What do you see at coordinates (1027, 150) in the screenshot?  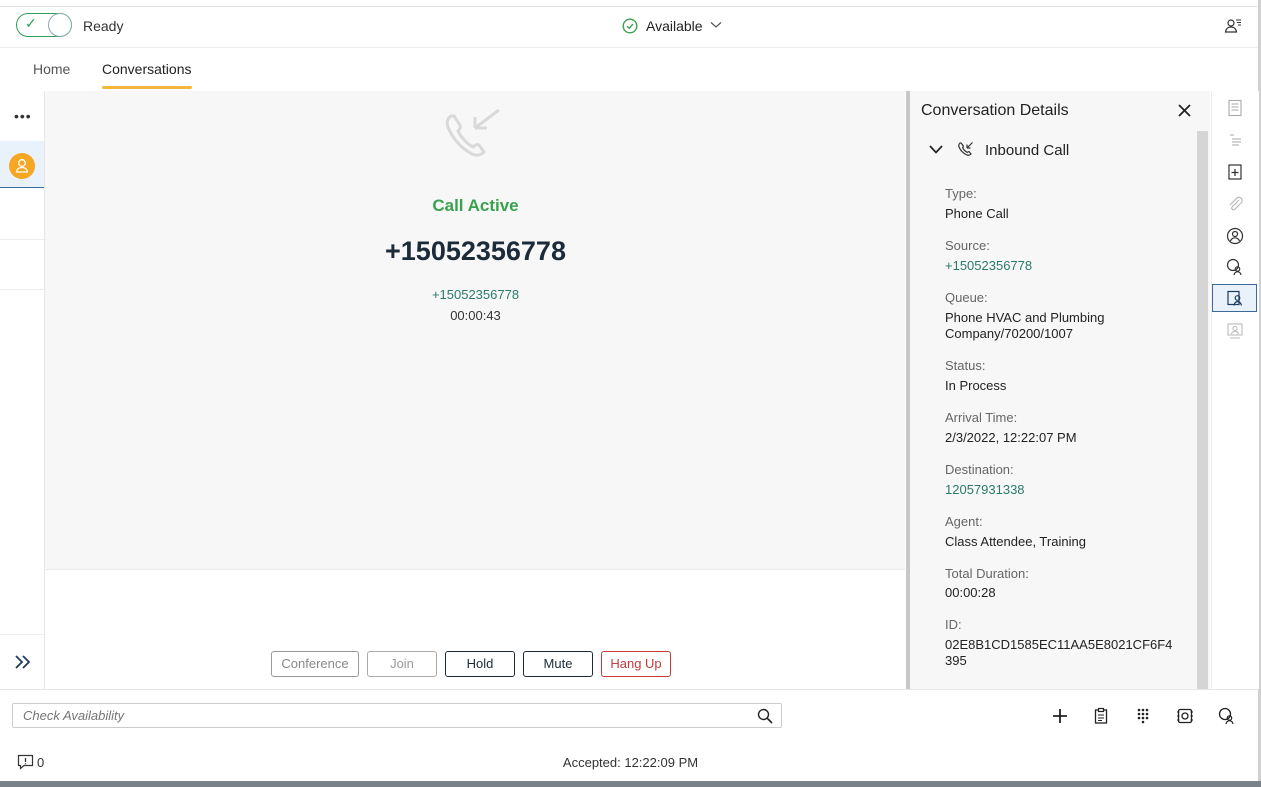 I see `inbound-call-section: Inbound Call` at bounding box center [1027, 150].